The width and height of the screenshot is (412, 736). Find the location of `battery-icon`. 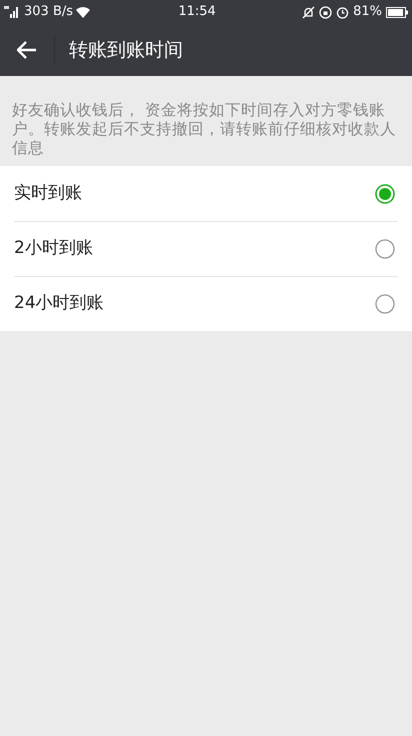

battery-icon is located at coordinates (397, 12).